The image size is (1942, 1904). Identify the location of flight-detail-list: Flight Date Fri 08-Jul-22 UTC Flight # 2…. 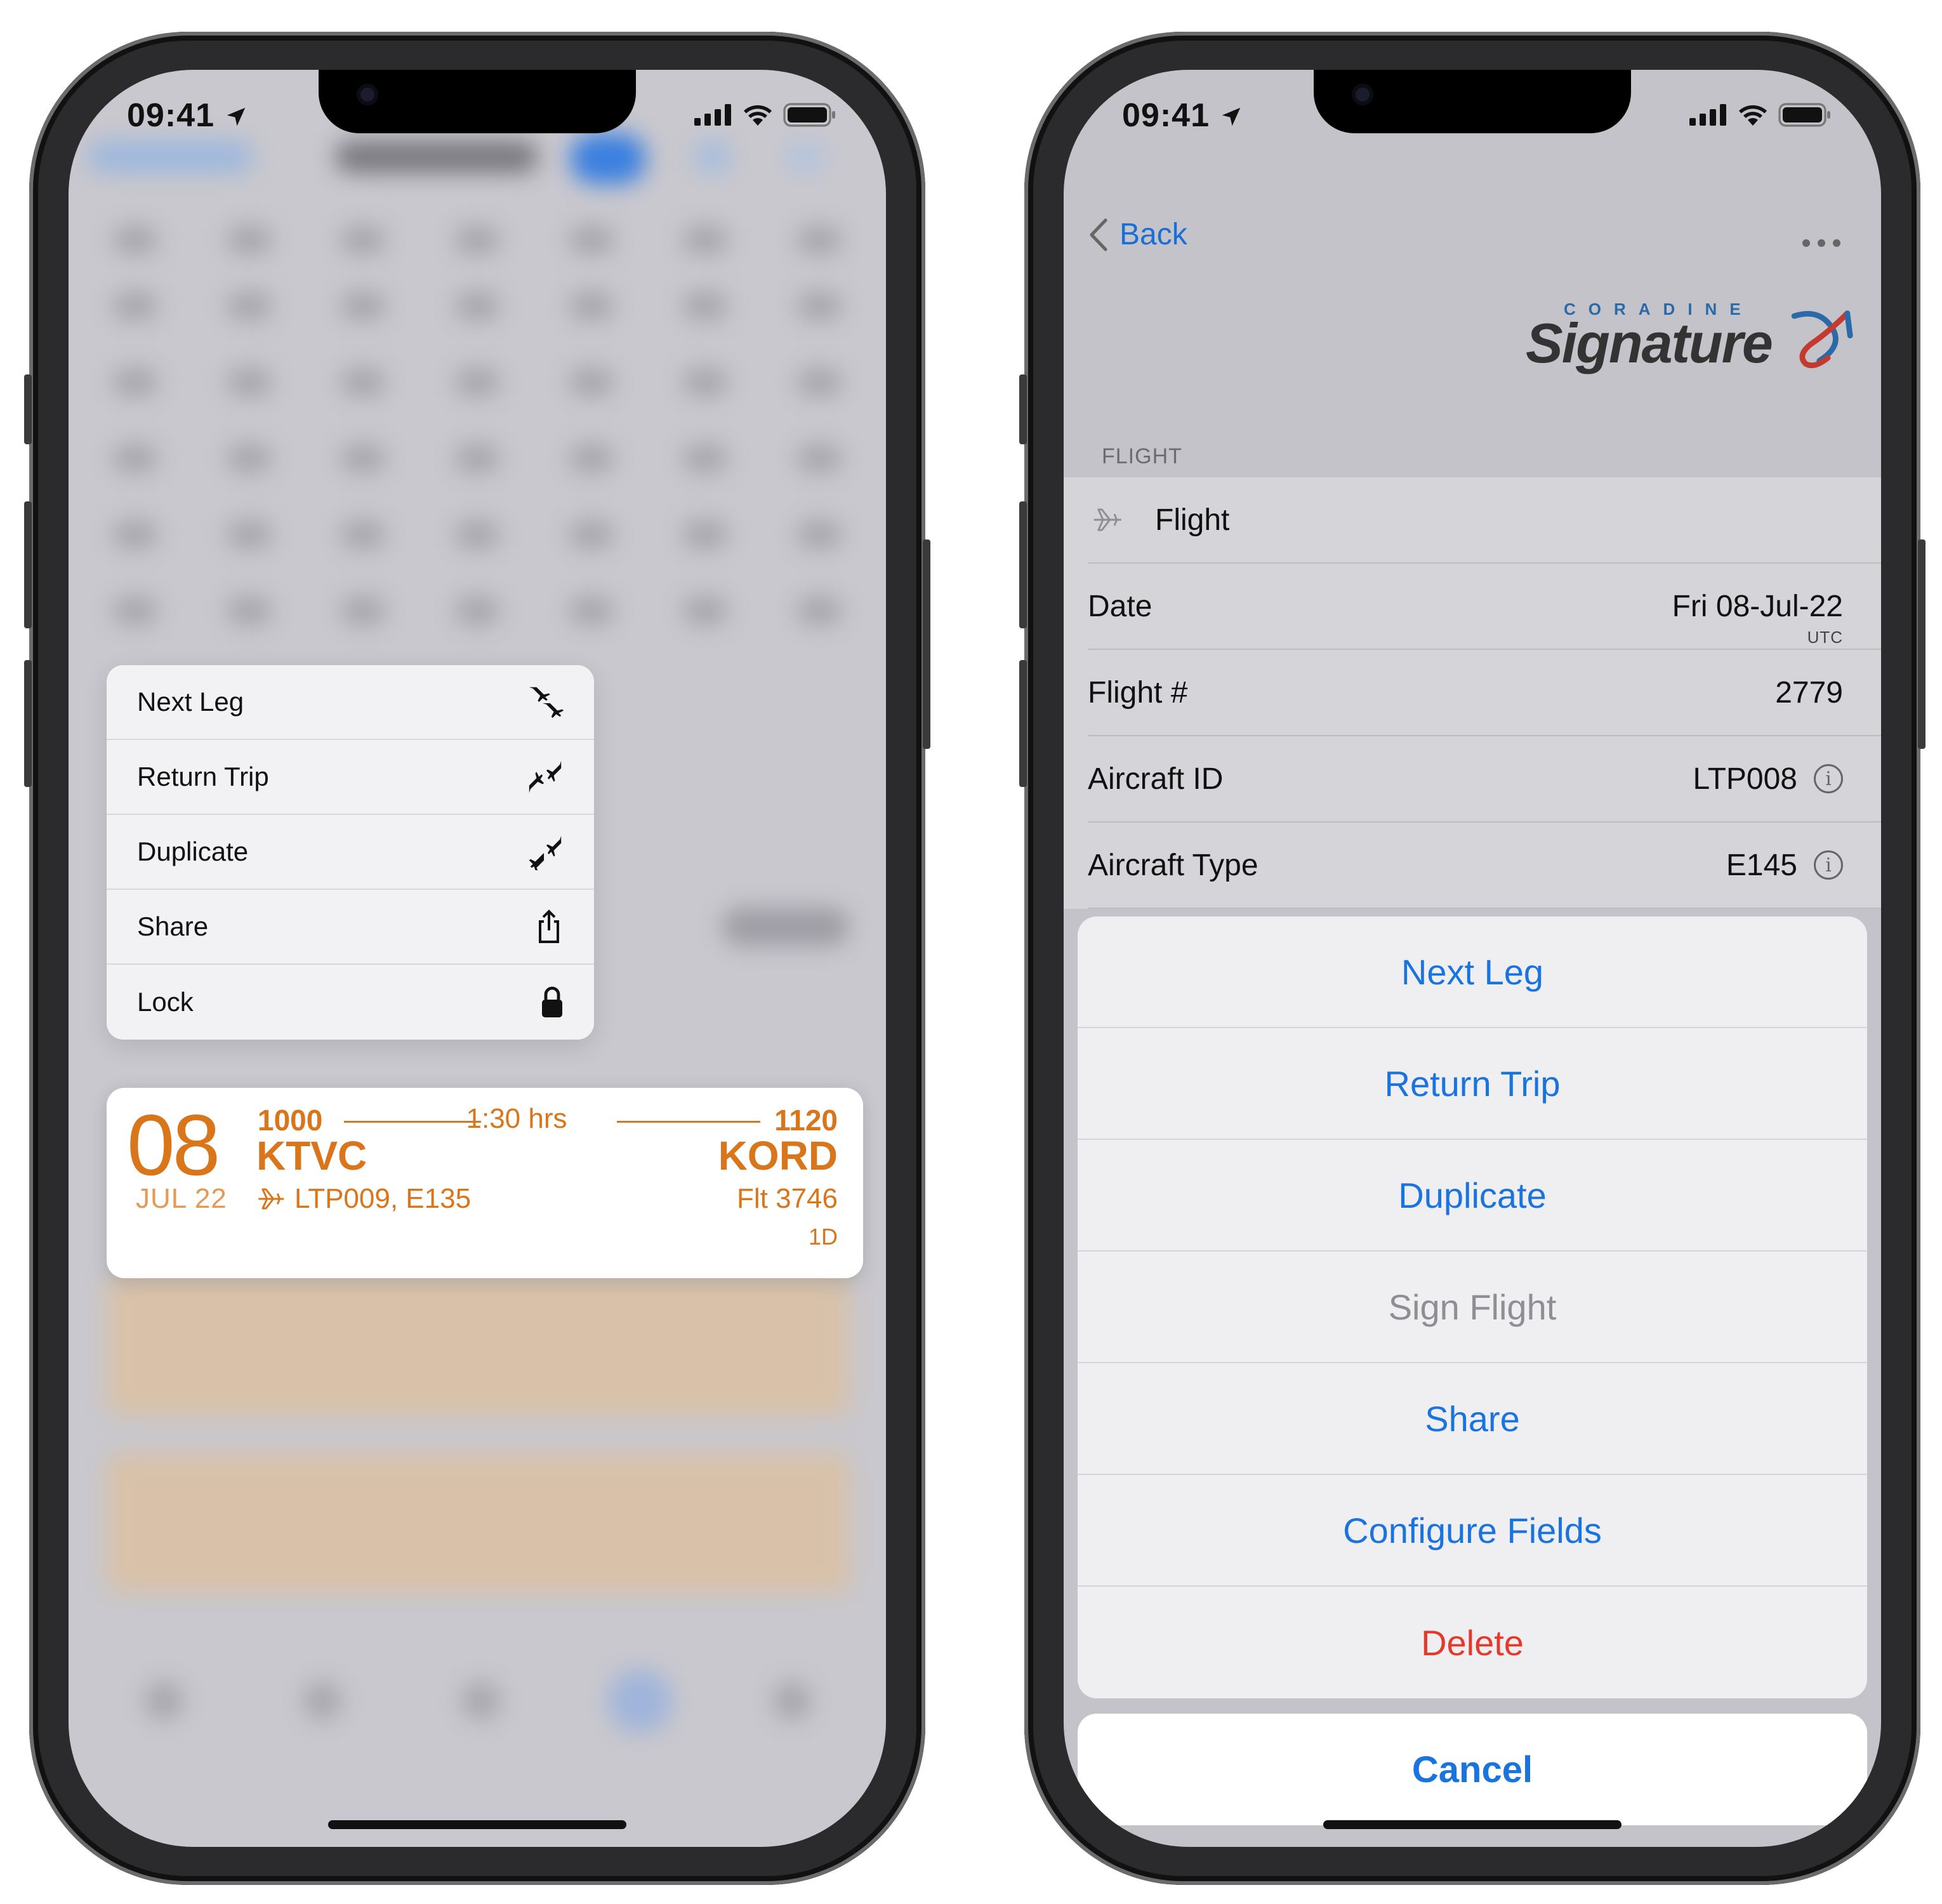
(1472, 693).